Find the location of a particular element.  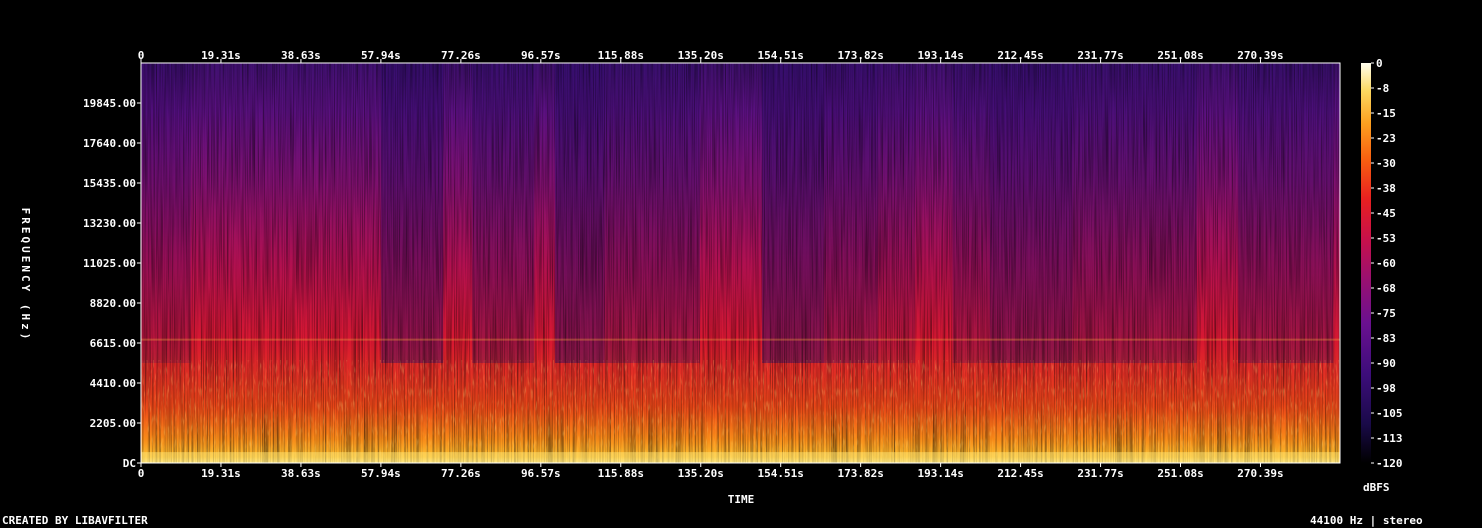

y-tick-label: DC is located at coordinates (129, 463).